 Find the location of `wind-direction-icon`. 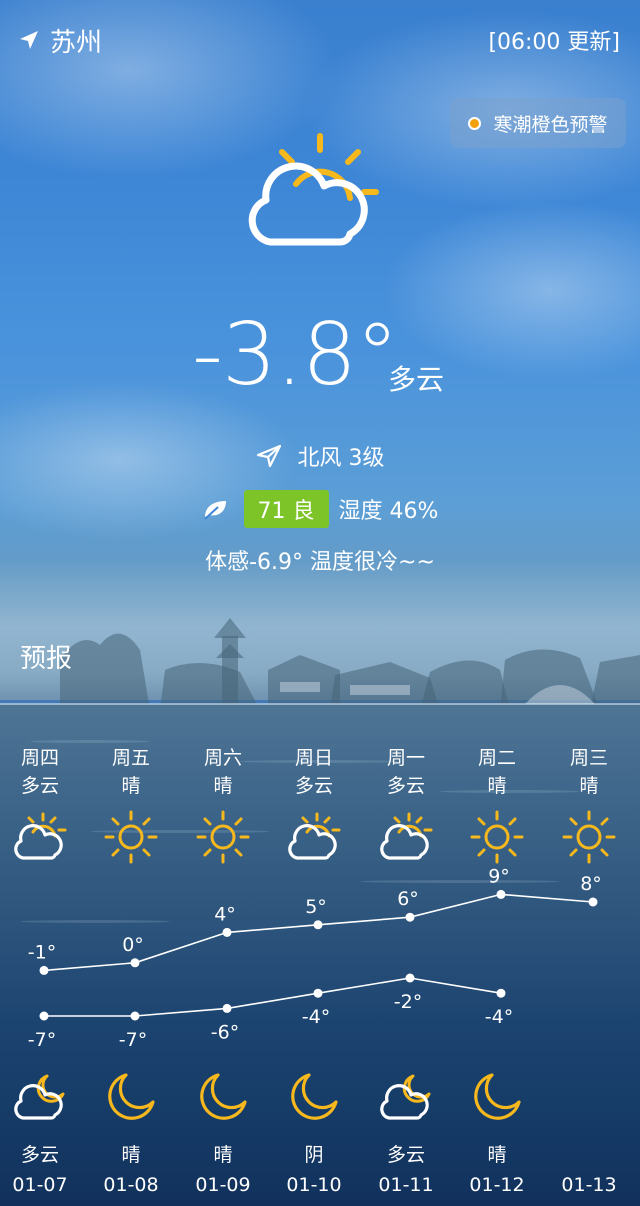

wind-direction-icon is located at coordinates (268, 456).